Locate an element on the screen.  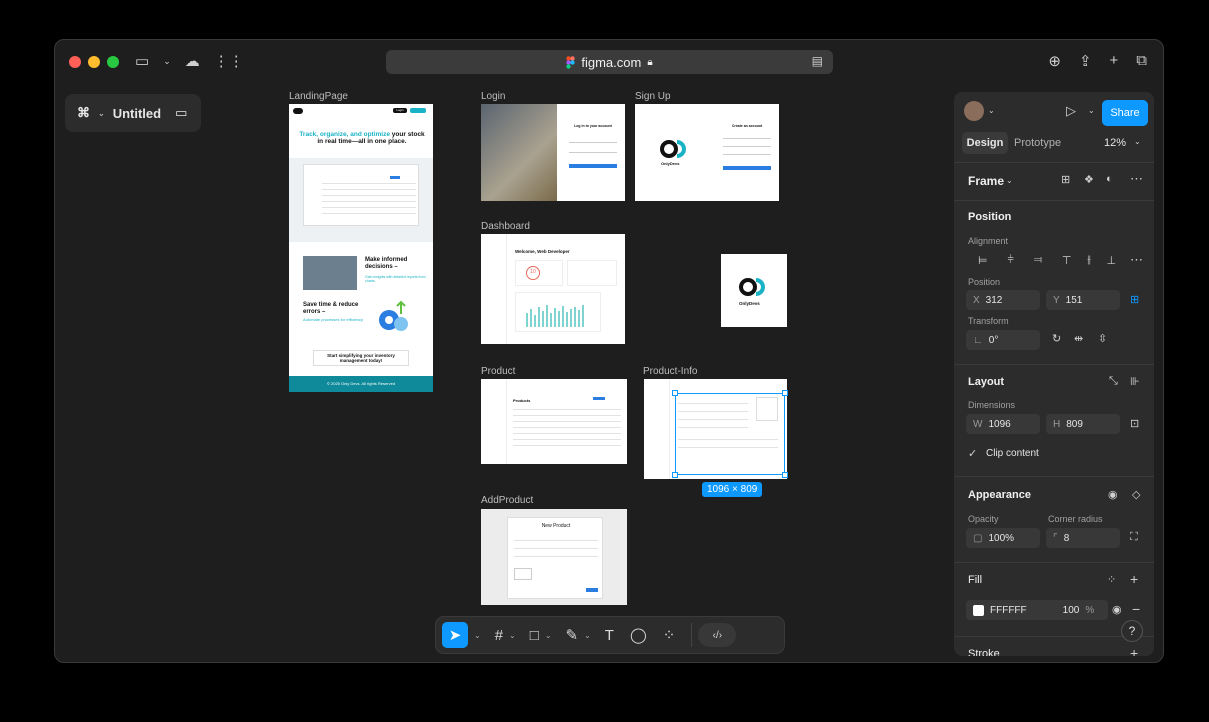
resize-handle-tl is located at coordinates (675, 393).